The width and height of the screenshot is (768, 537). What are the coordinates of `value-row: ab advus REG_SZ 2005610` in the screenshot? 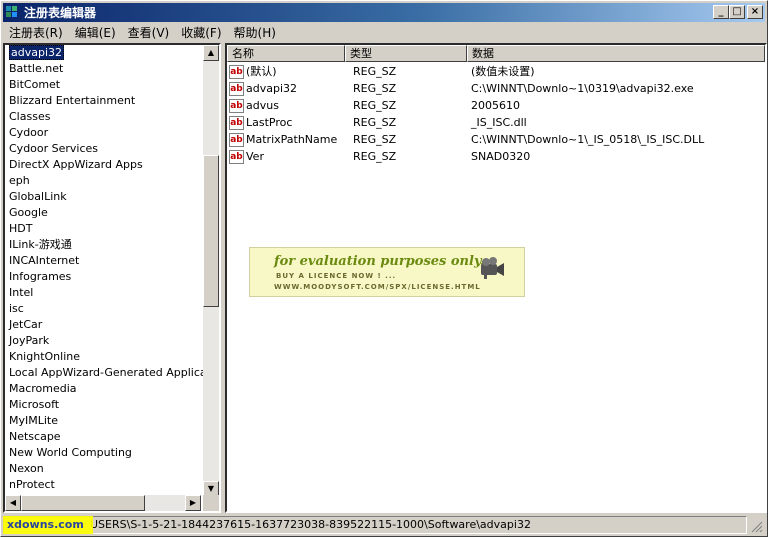 It's located at (496, 105).